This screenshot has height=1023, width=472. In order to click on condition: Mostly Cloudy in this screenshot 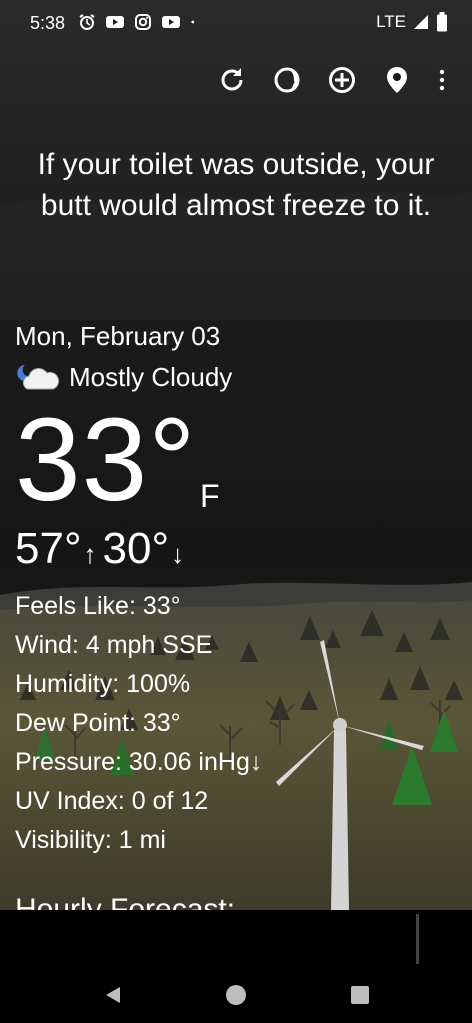, I will do `click(123, 377)`.